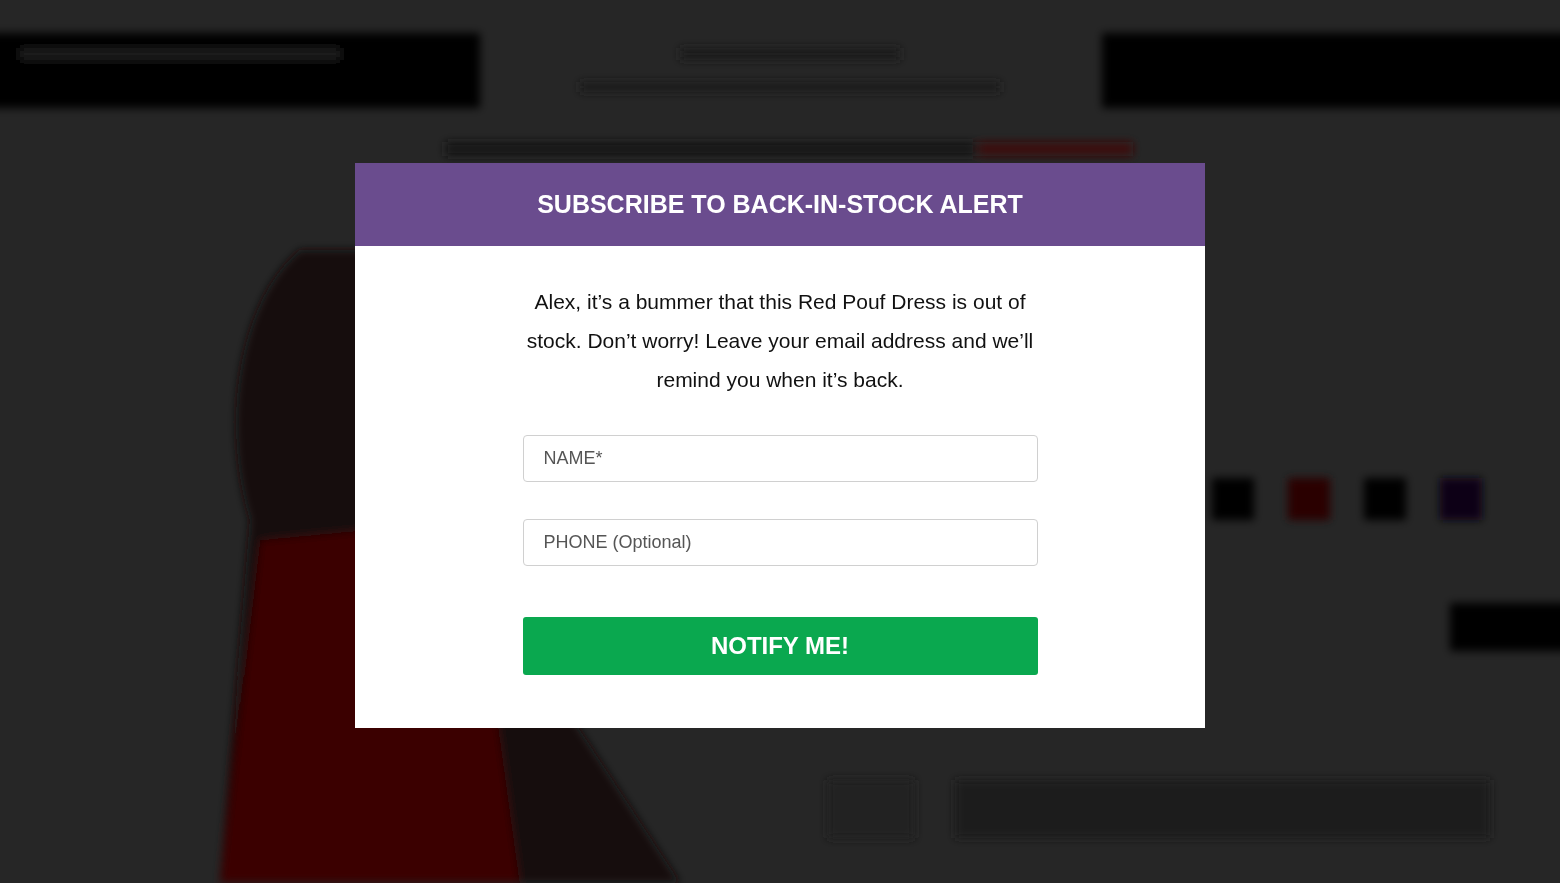 The width and height of the screenshot is (1560, 883). Describe the element at coordinates (780, 204) in the screenshot. I see `dialog-title: SUBSCRIBE TO BACK-IN-STOCK ALERT` at that location.